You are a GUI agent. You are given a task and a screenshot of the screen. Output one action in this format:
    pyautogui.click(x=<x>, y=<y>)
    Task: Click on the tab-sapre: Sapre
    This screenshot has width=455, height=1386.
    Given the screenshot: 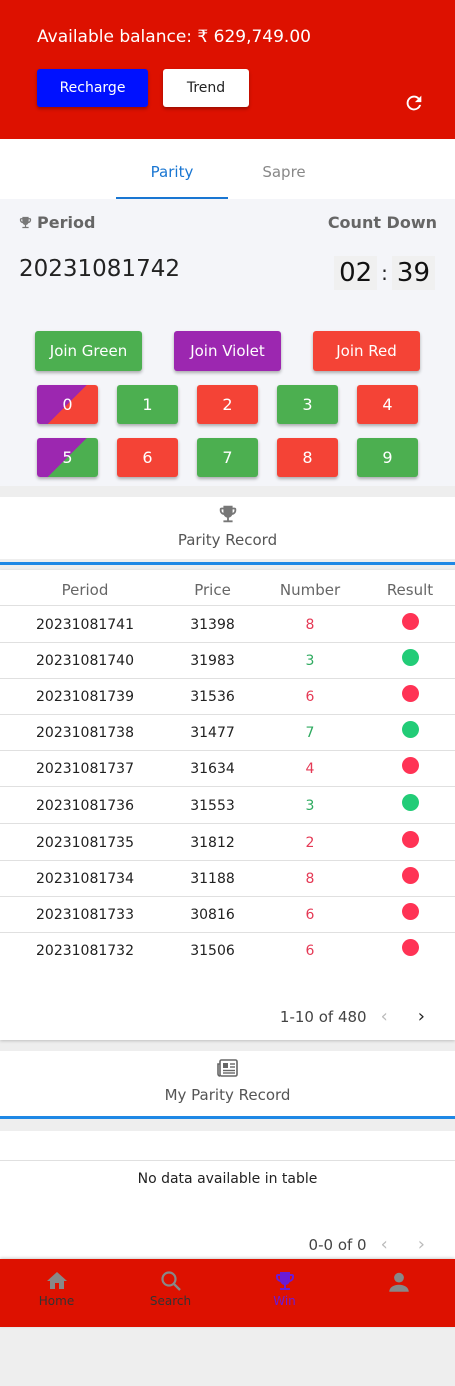 What is the action you would take?
    pyautogui.click(x=284, y=169)
    